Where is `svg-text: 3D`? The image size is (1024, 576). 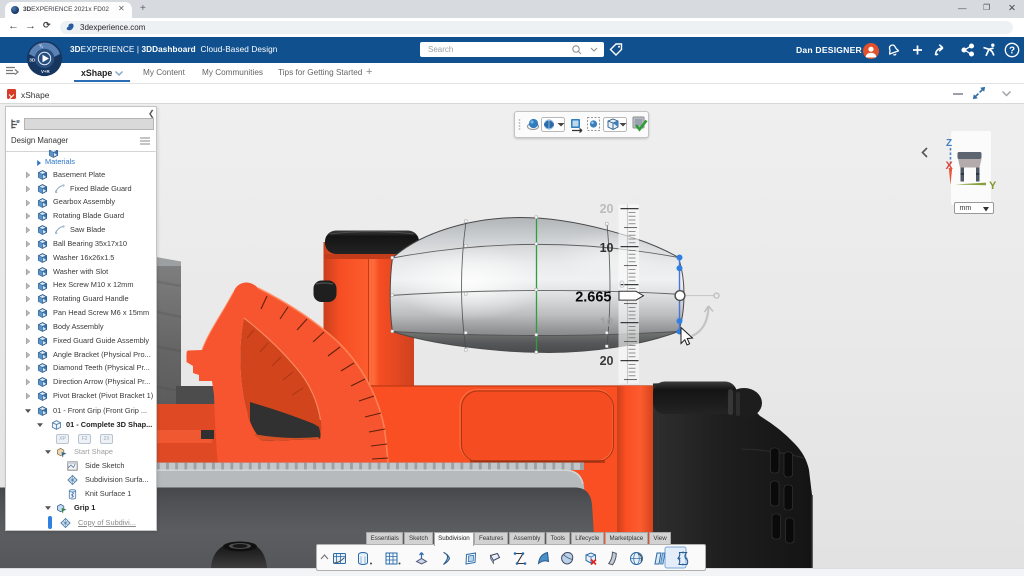 svg-text: 3D is located at coordinates (32, 61).